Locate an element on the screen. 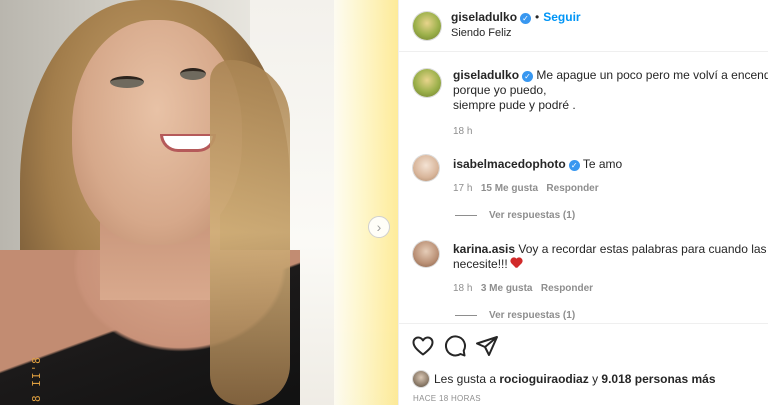  comment-time: 18 h is located at coordinates (462, 288).